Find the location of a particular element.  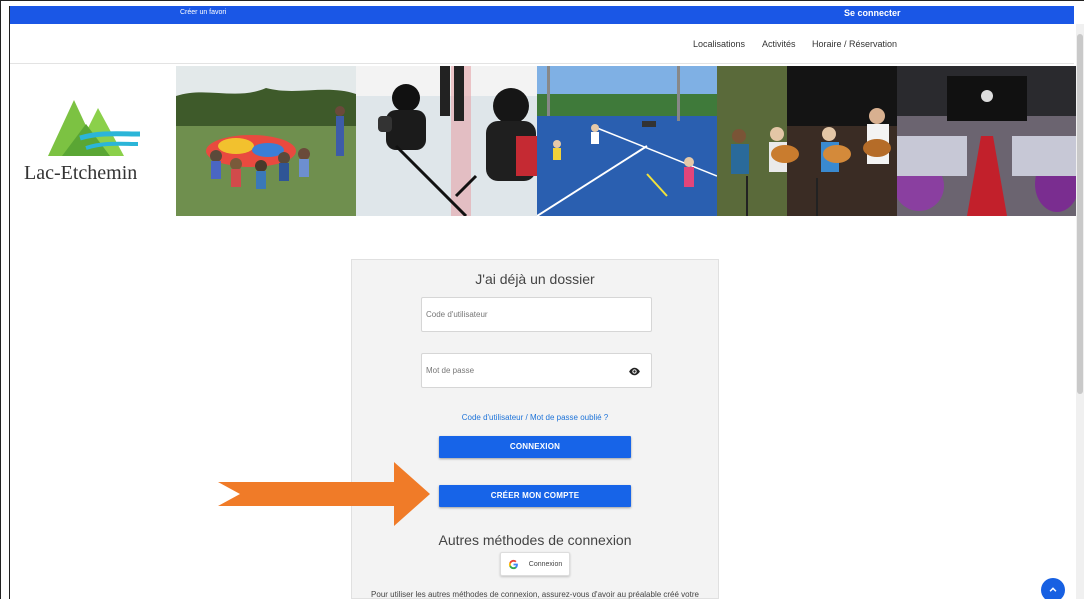

arrow-right-icon is located at coordinates (324, 494).